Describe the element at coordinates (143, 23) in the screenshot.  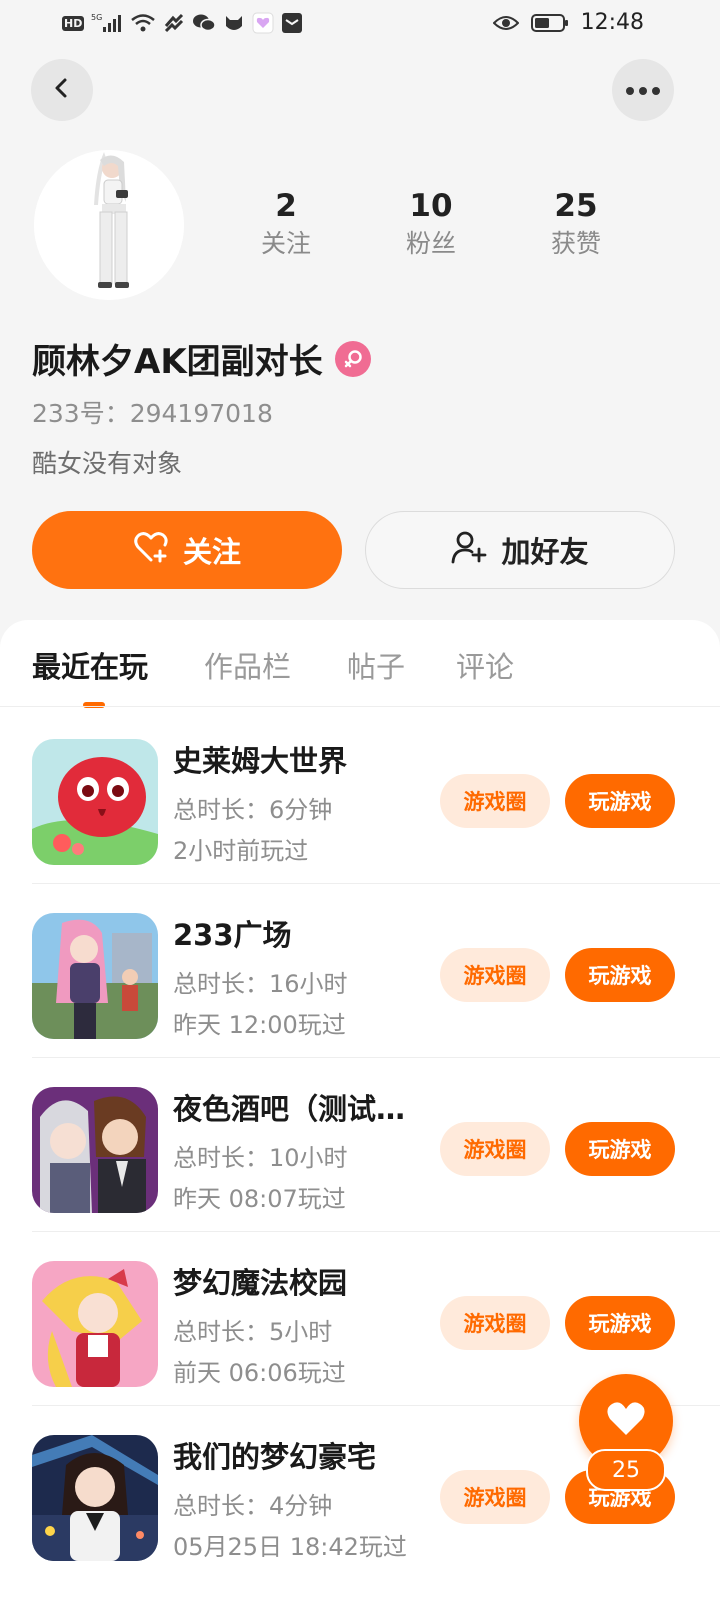
I see `wifi-icon` at that location.